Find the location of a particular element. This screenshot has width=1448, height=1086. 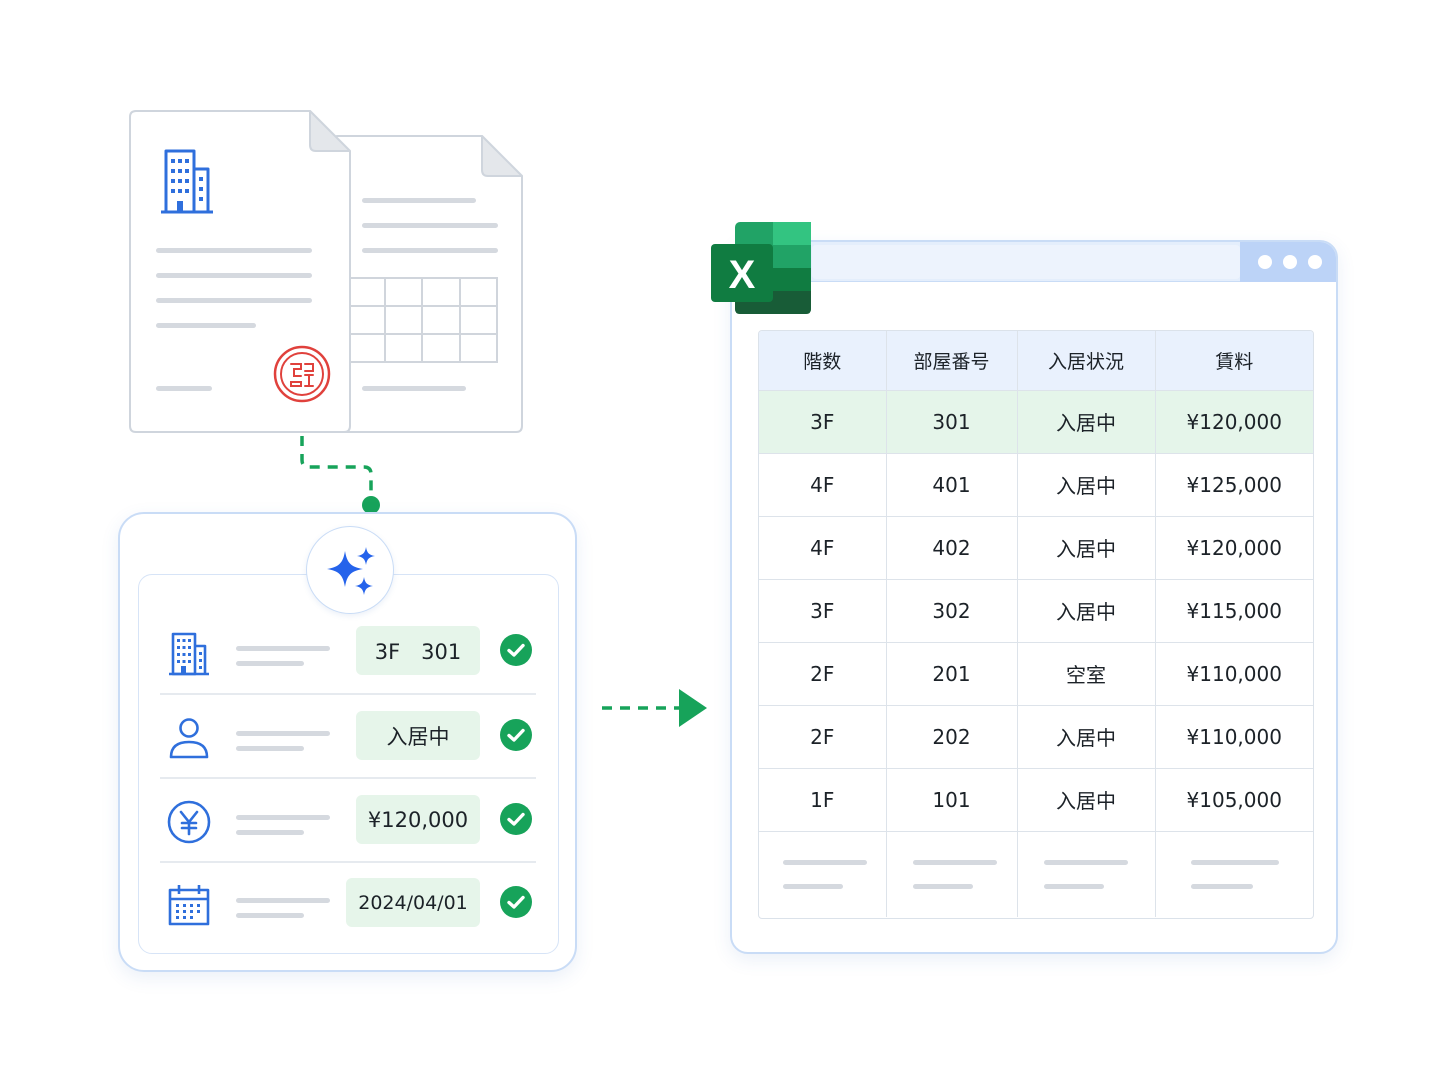

window-menu-button is located at coordinates (1288, 262).